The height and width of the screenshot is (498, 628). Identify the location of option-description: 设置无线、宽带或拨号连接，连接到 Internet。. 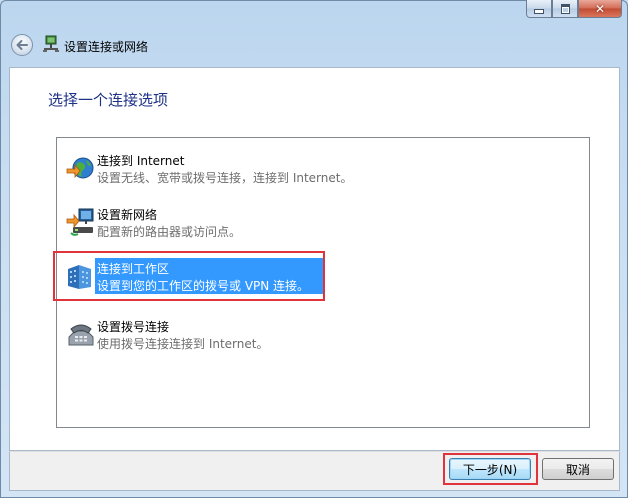
(225, 178).